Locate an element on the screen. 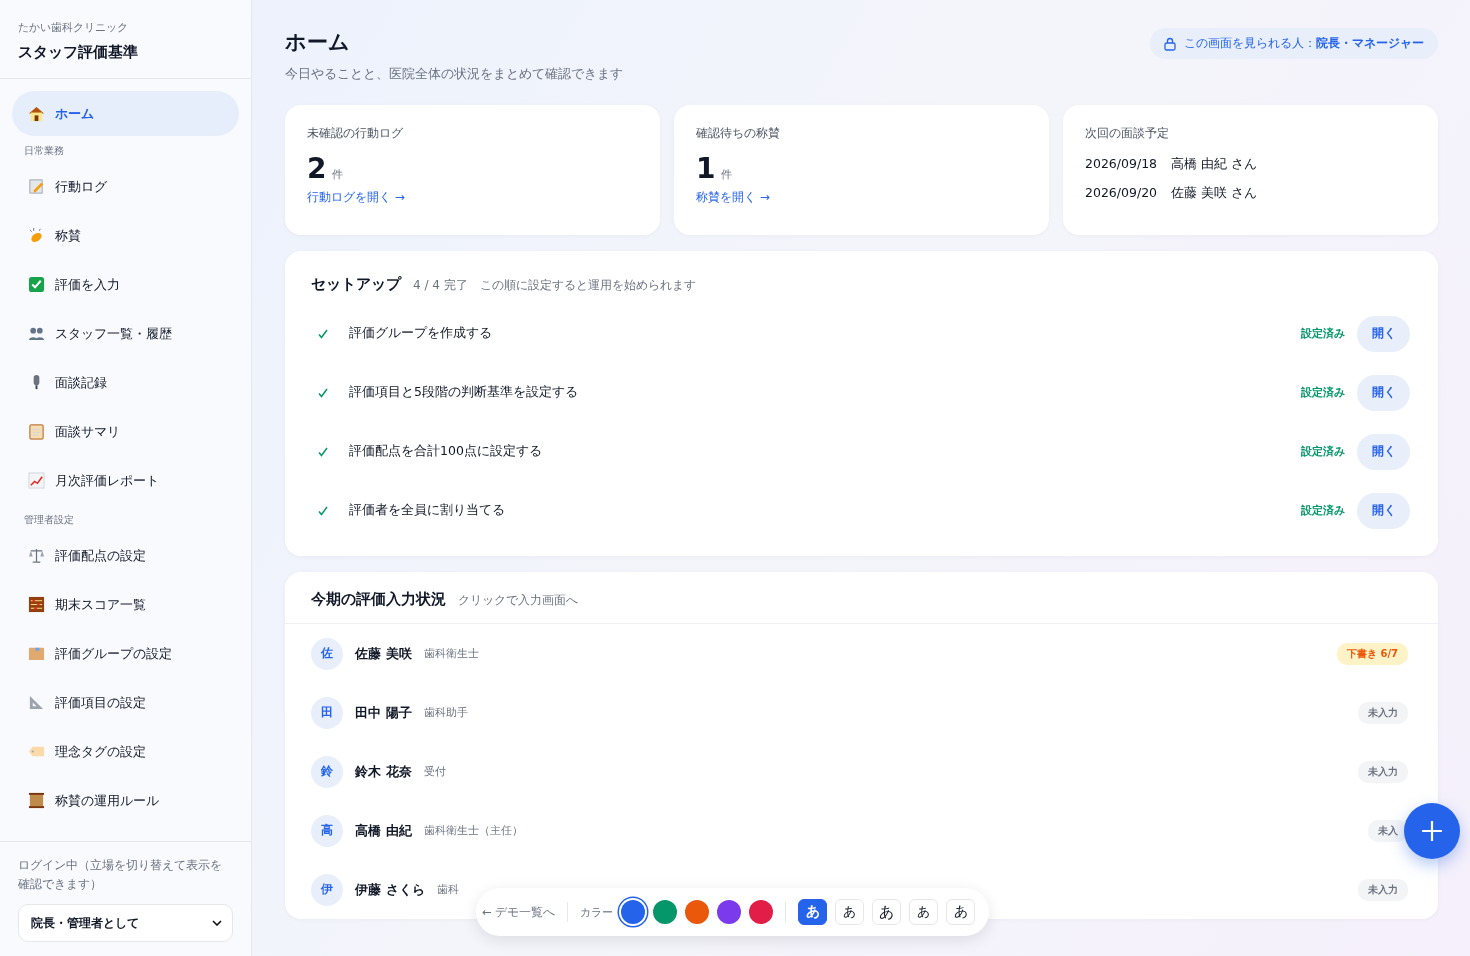 This screenshot has height=956, width=1470. nav-item: 理念タグの設定 is located at coordinates (125, 751).